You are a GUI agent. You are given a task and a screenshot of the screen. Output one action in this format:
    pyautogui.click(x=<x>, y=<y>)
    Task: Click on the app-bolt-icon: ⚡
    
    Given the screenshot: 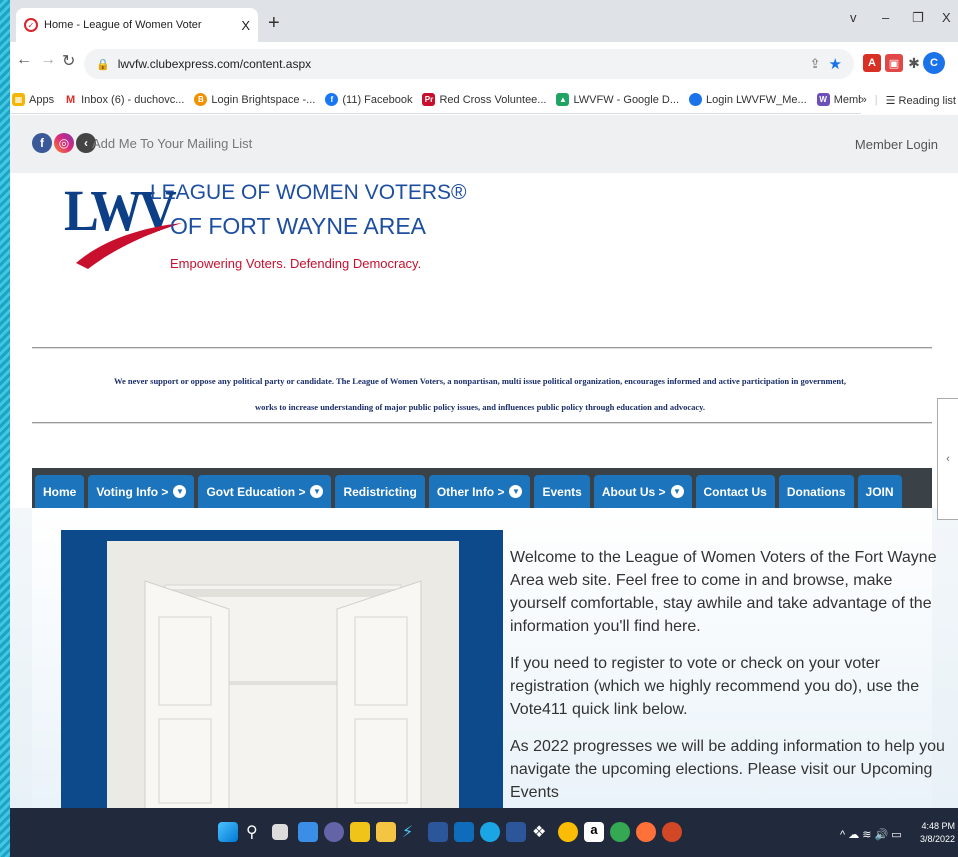 What is the action you would take?
    pyautogui.click(x=412, y=832)
    